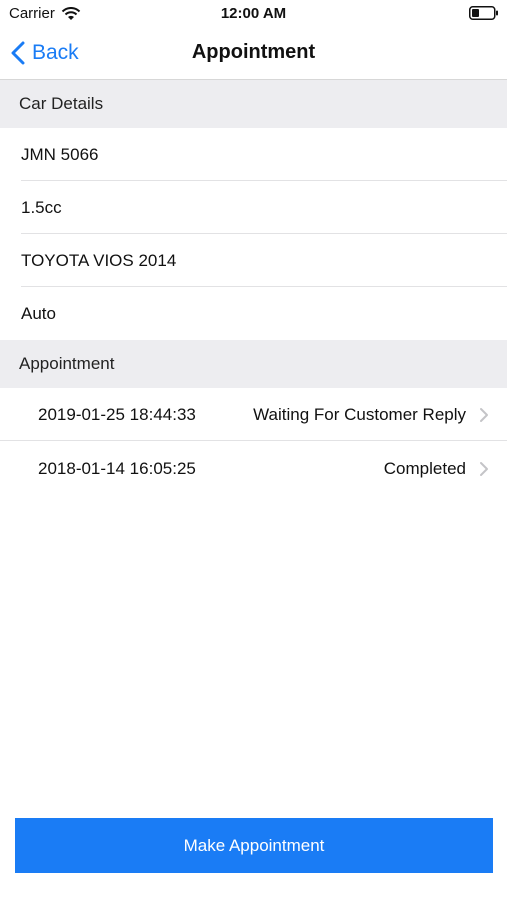 The image size is (507, 900). I want to click on section-header-label: Appointment, so click(67, 363).